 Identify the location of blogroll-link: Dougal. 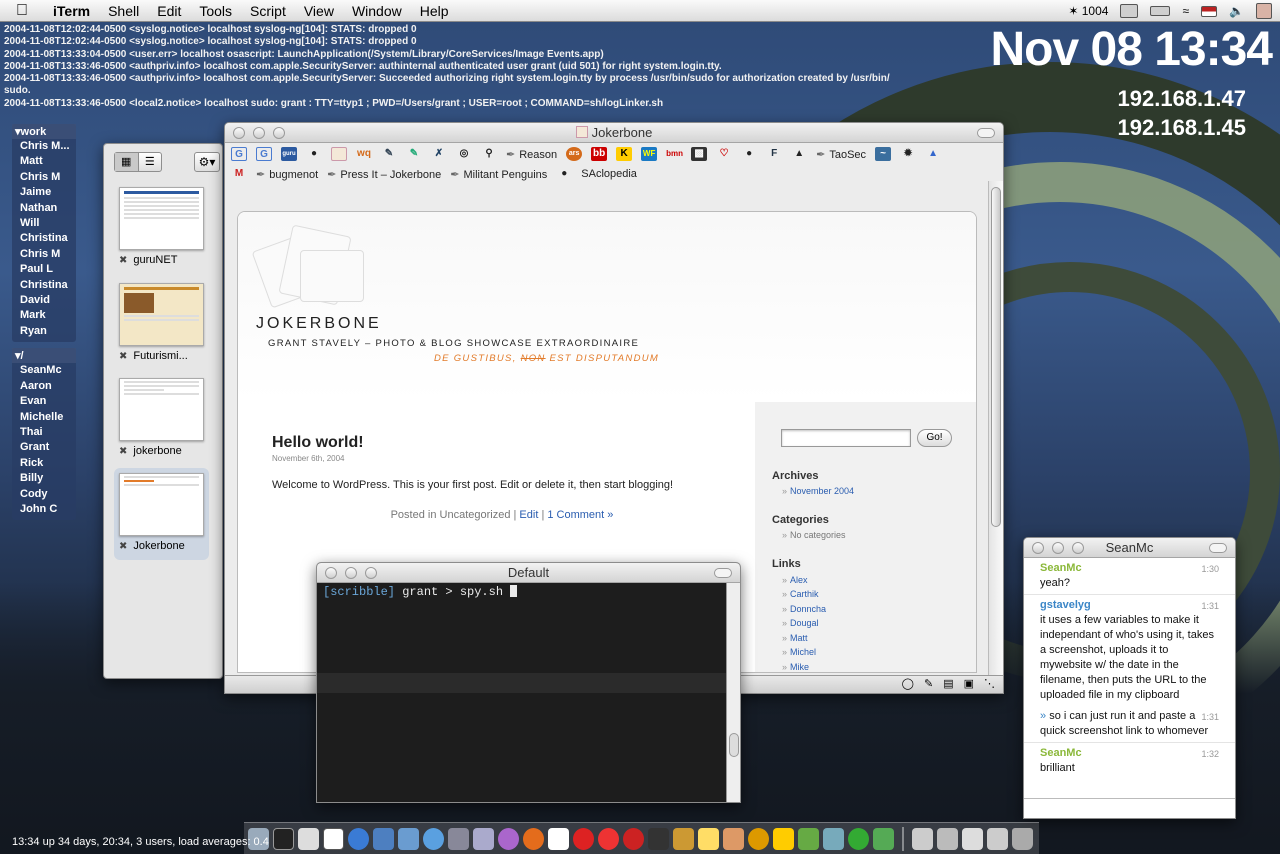
(799, 623).